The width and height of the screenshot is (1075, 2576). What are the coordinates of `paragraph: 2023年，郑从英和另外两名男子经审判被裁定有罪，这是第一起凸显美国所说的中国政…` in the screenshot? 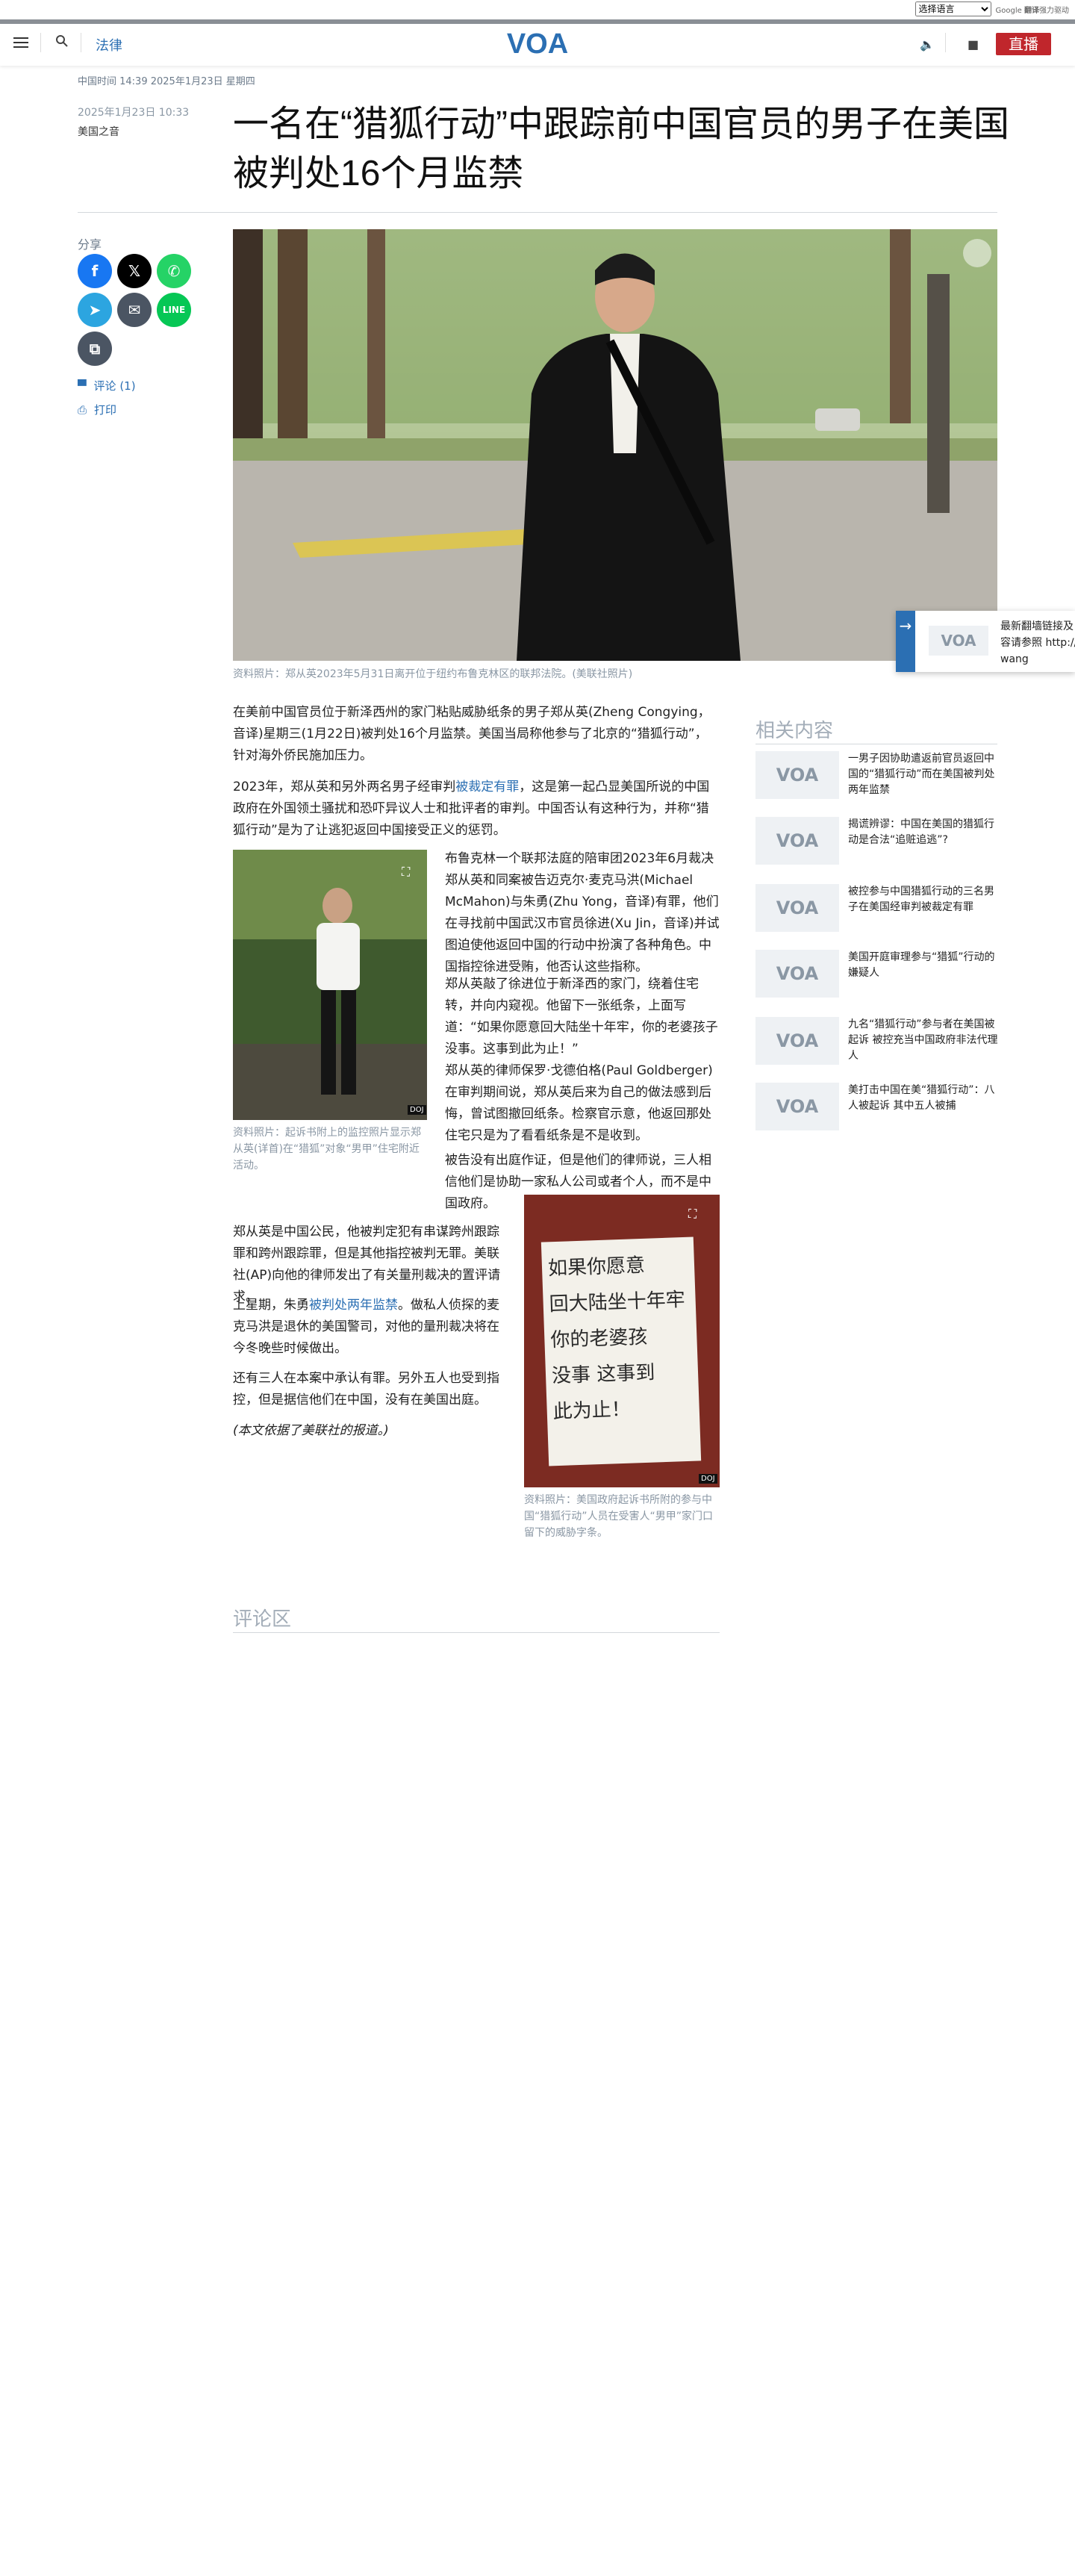 It's located at (471, 809).